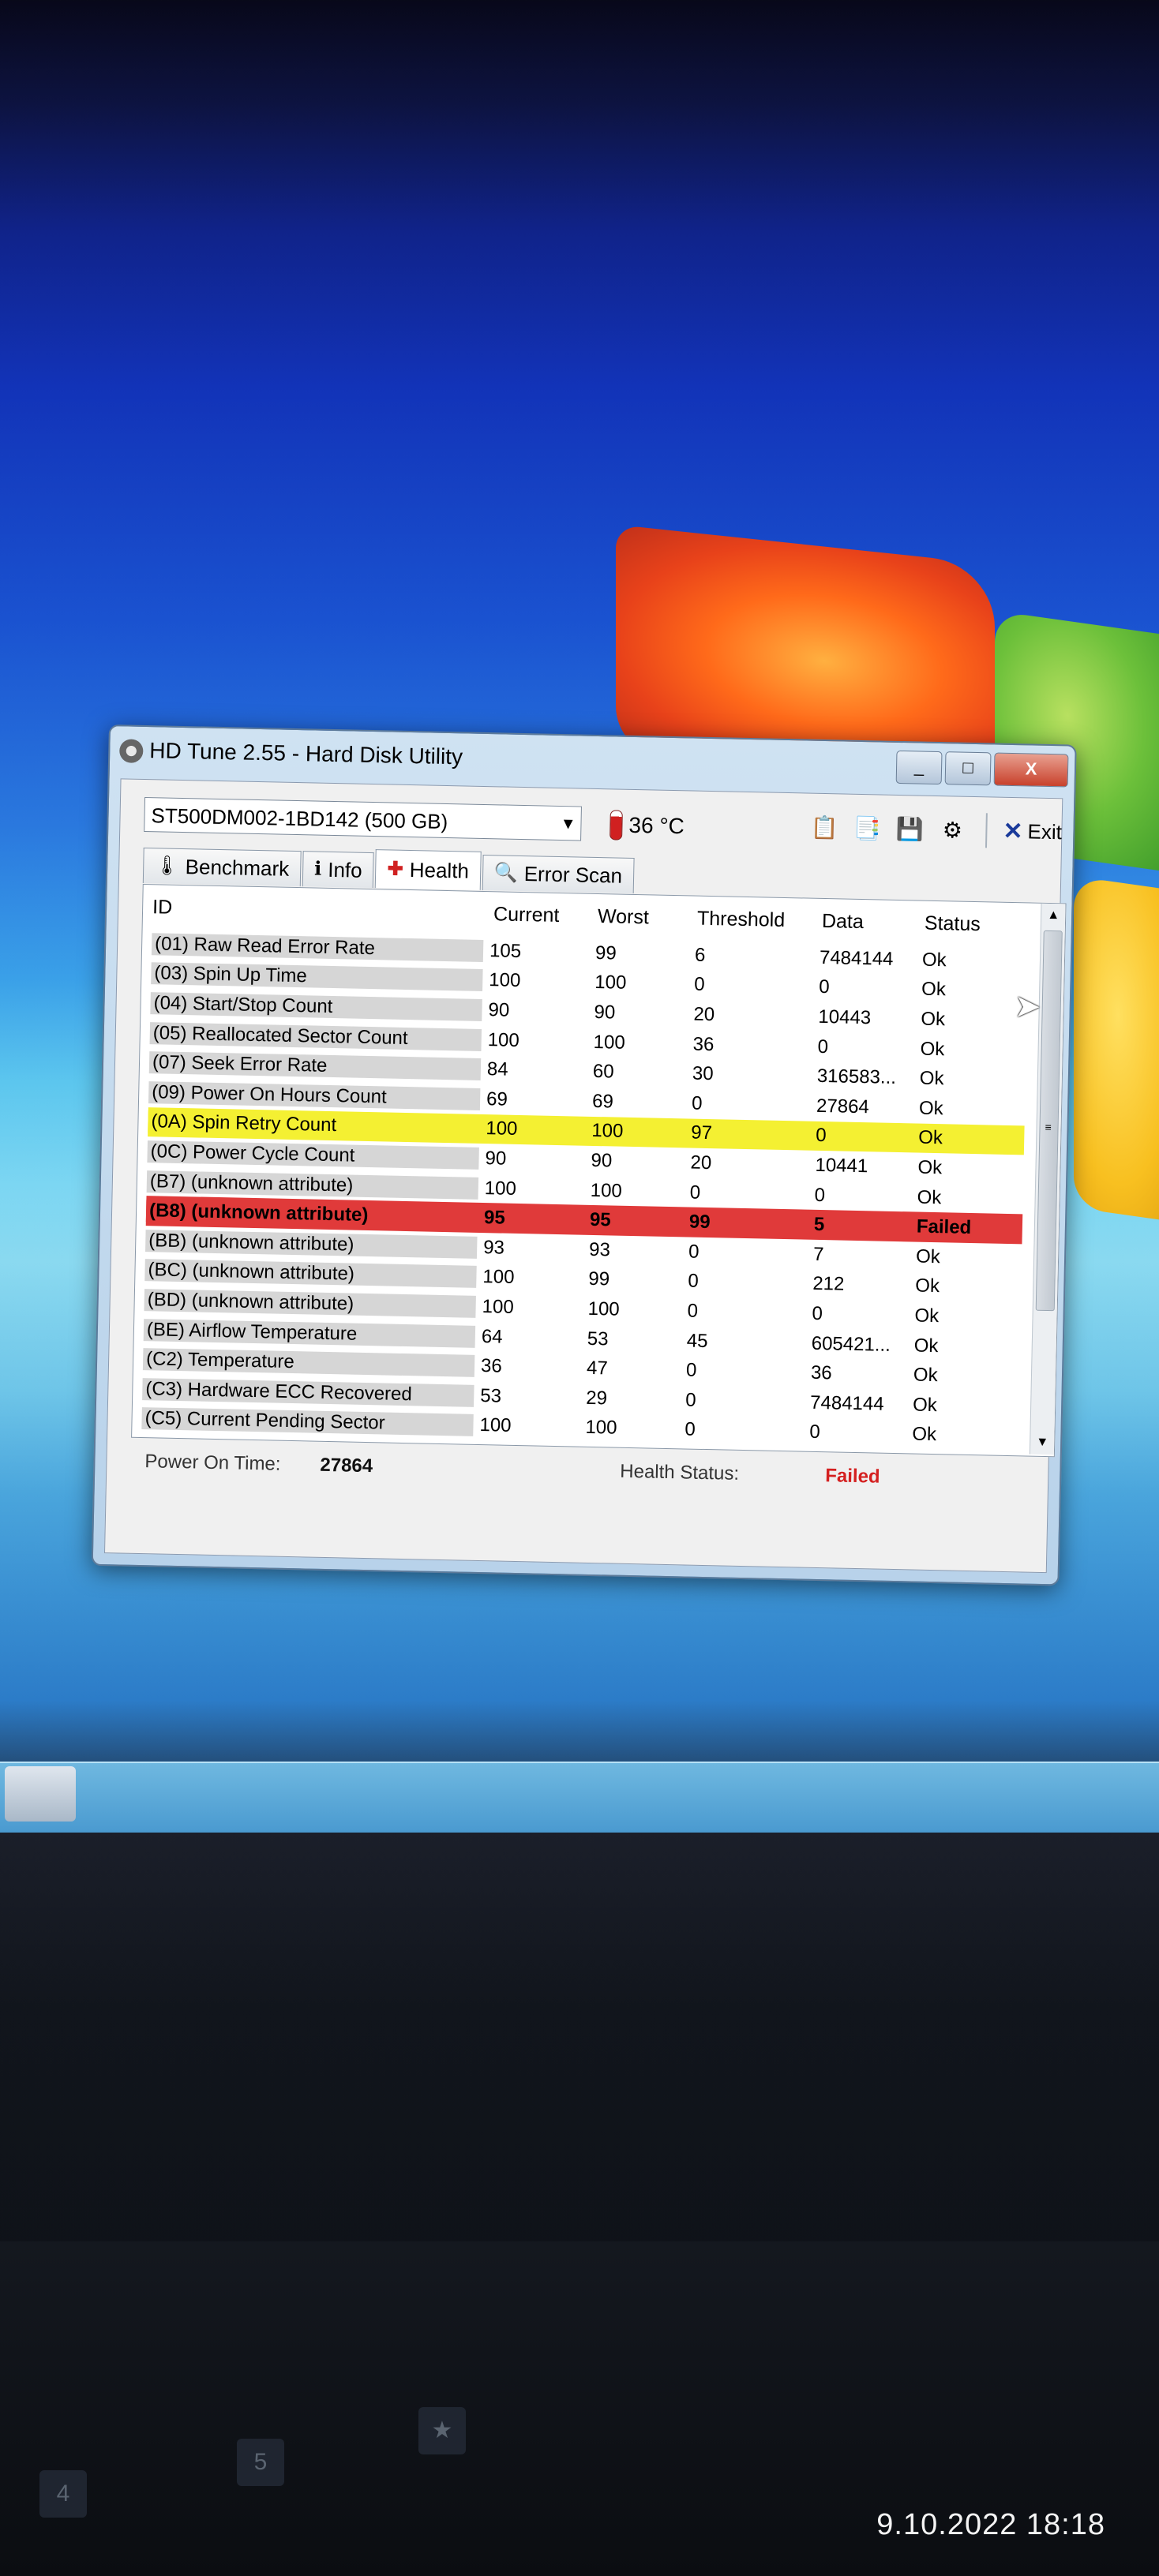 This screenshot has width=1159, height=2576. Describe the element at coordinates (845, 1017) in the screenshot. I see `cell-data: 10443` at that location.